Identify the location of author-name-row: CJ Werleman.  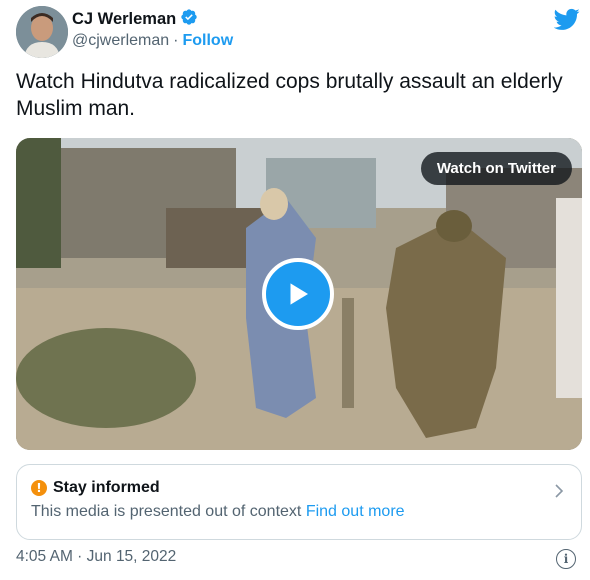
(135, 19).